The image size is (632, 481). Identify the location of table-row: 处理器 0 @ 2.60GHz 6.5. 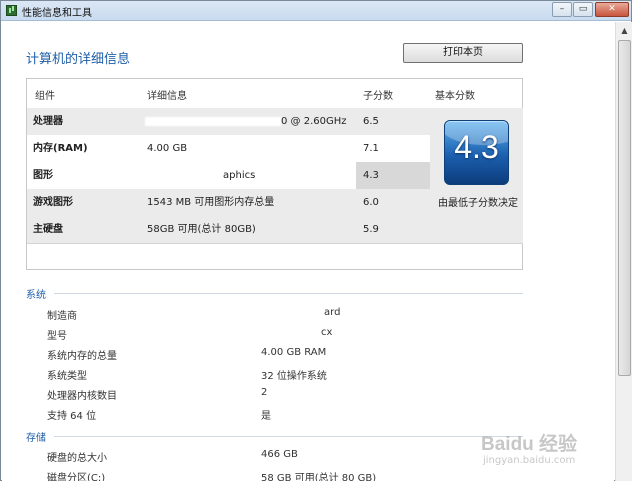
(228, 121).